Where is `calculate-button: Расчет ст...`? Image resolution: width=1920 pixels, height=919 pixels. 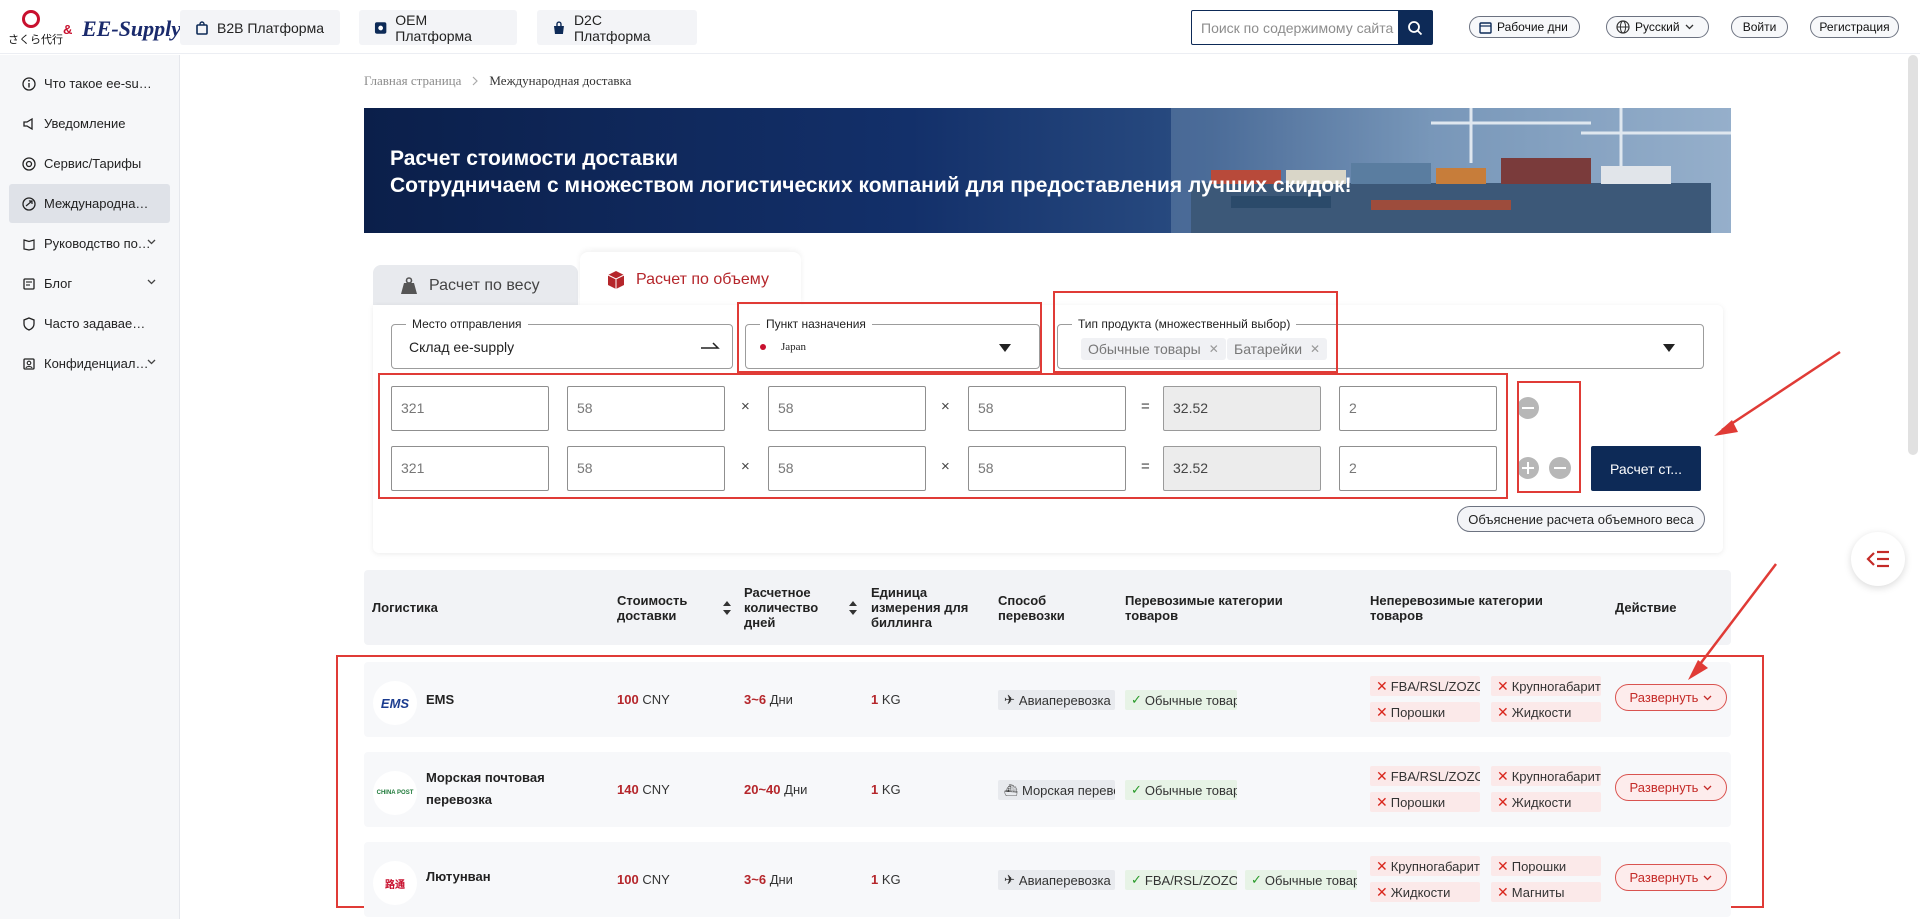 calculate-button: Расчет ст... is located at coordinates (1646, 468).